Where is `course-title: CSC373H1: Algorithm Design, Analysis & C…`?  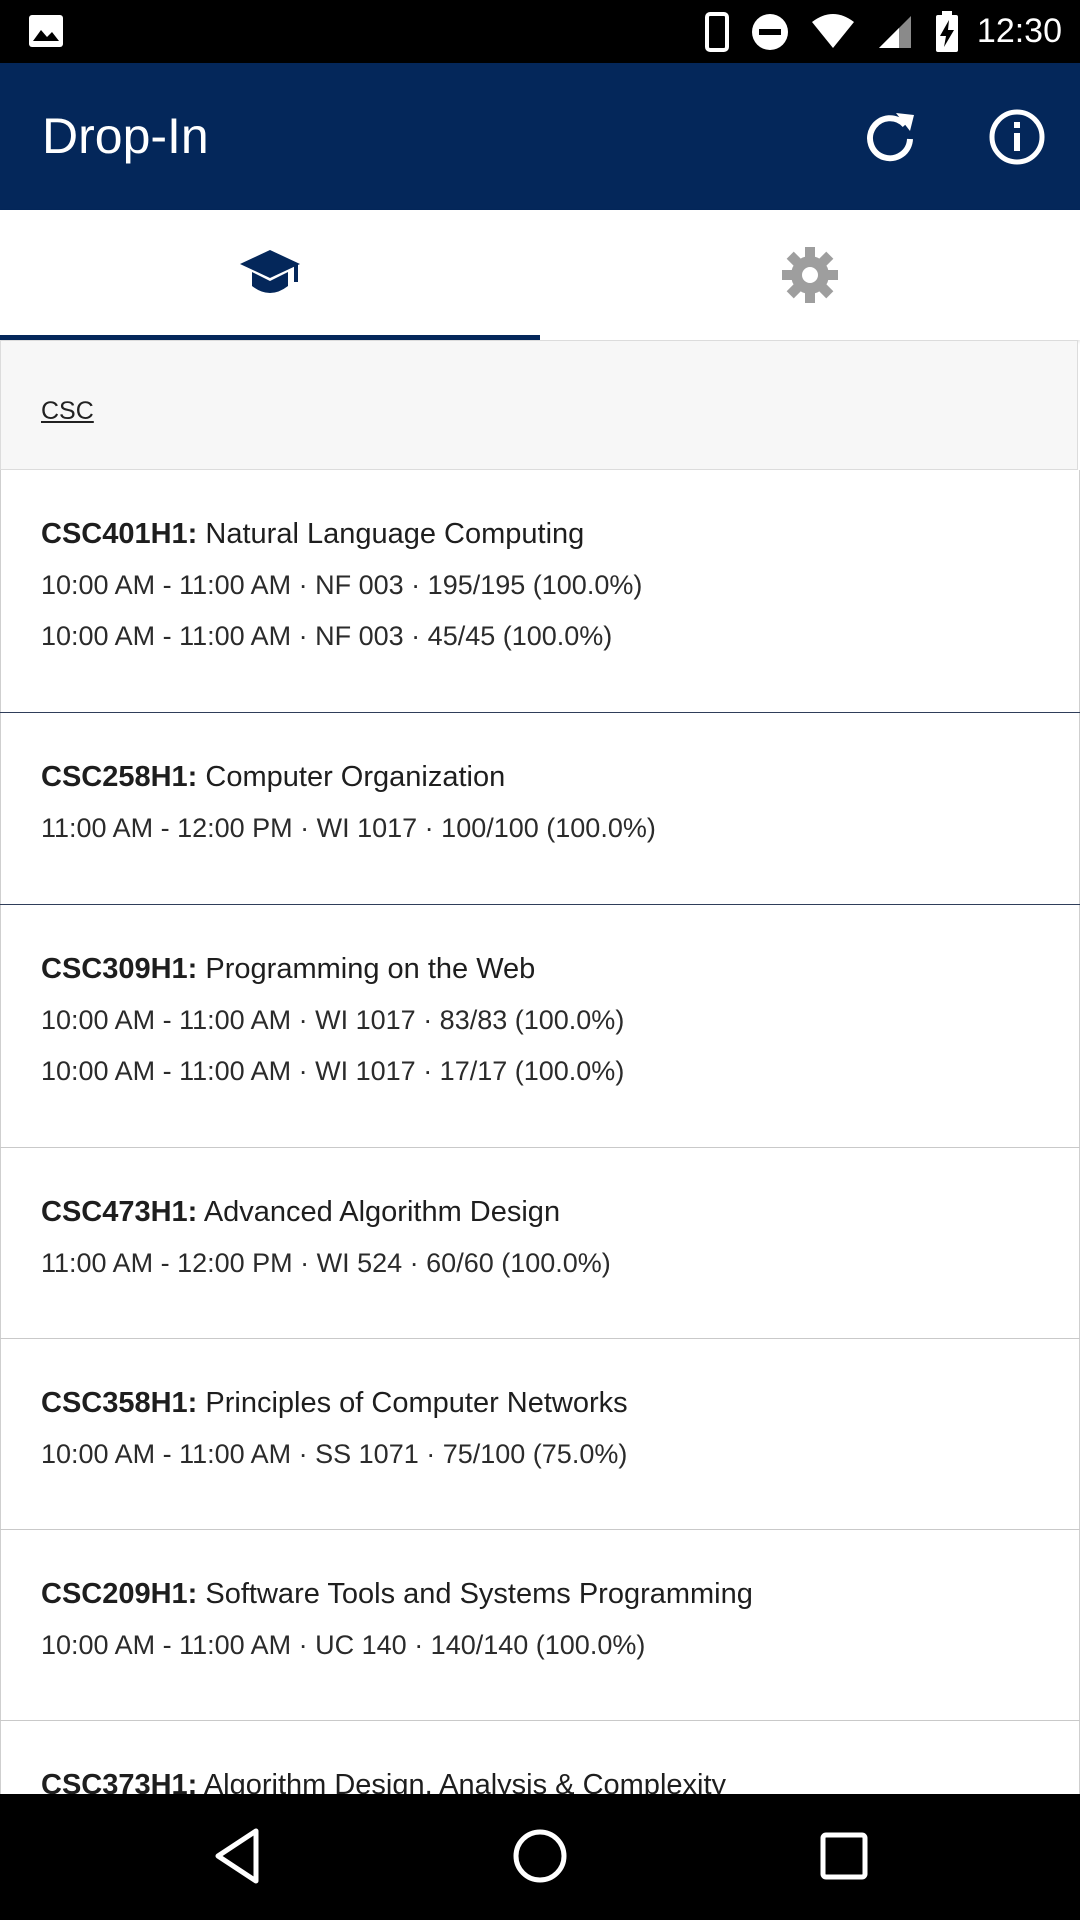 course-title: CSC373H1: Algorithm Design, Analysis & C… is located at coordinates (383, 1781).